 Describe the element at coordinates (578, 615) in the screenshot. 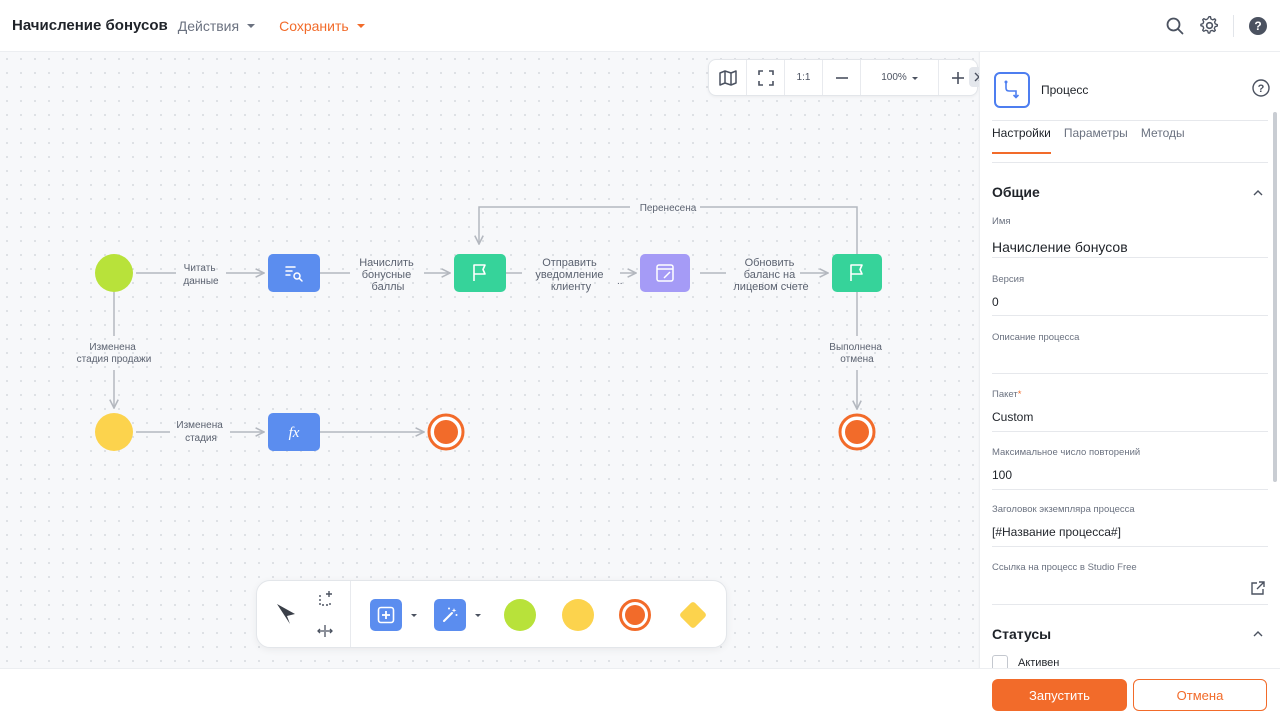

I see `intermediate-event-tool` at that location.